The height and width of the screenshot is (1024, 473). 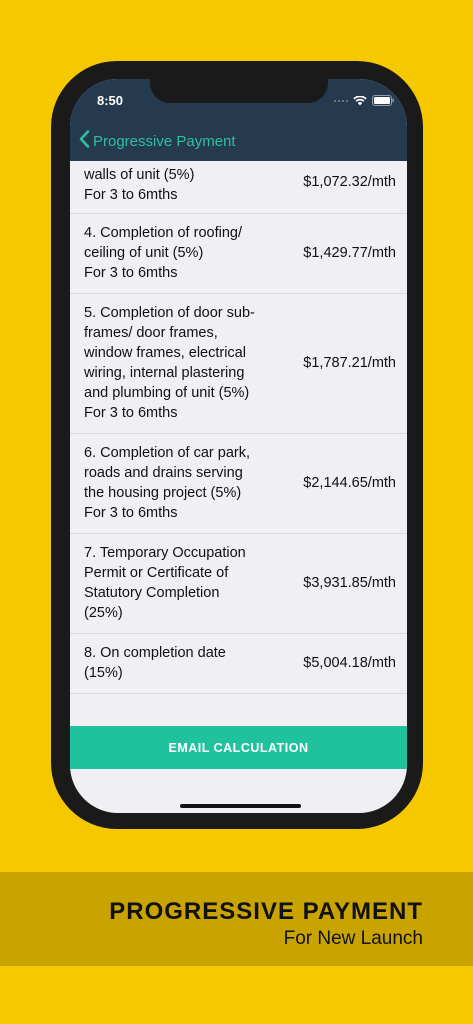 What do you see at coordinates (341, 100) in the screenshot?
I see `signal-icon` at bounding box center [341, 100].